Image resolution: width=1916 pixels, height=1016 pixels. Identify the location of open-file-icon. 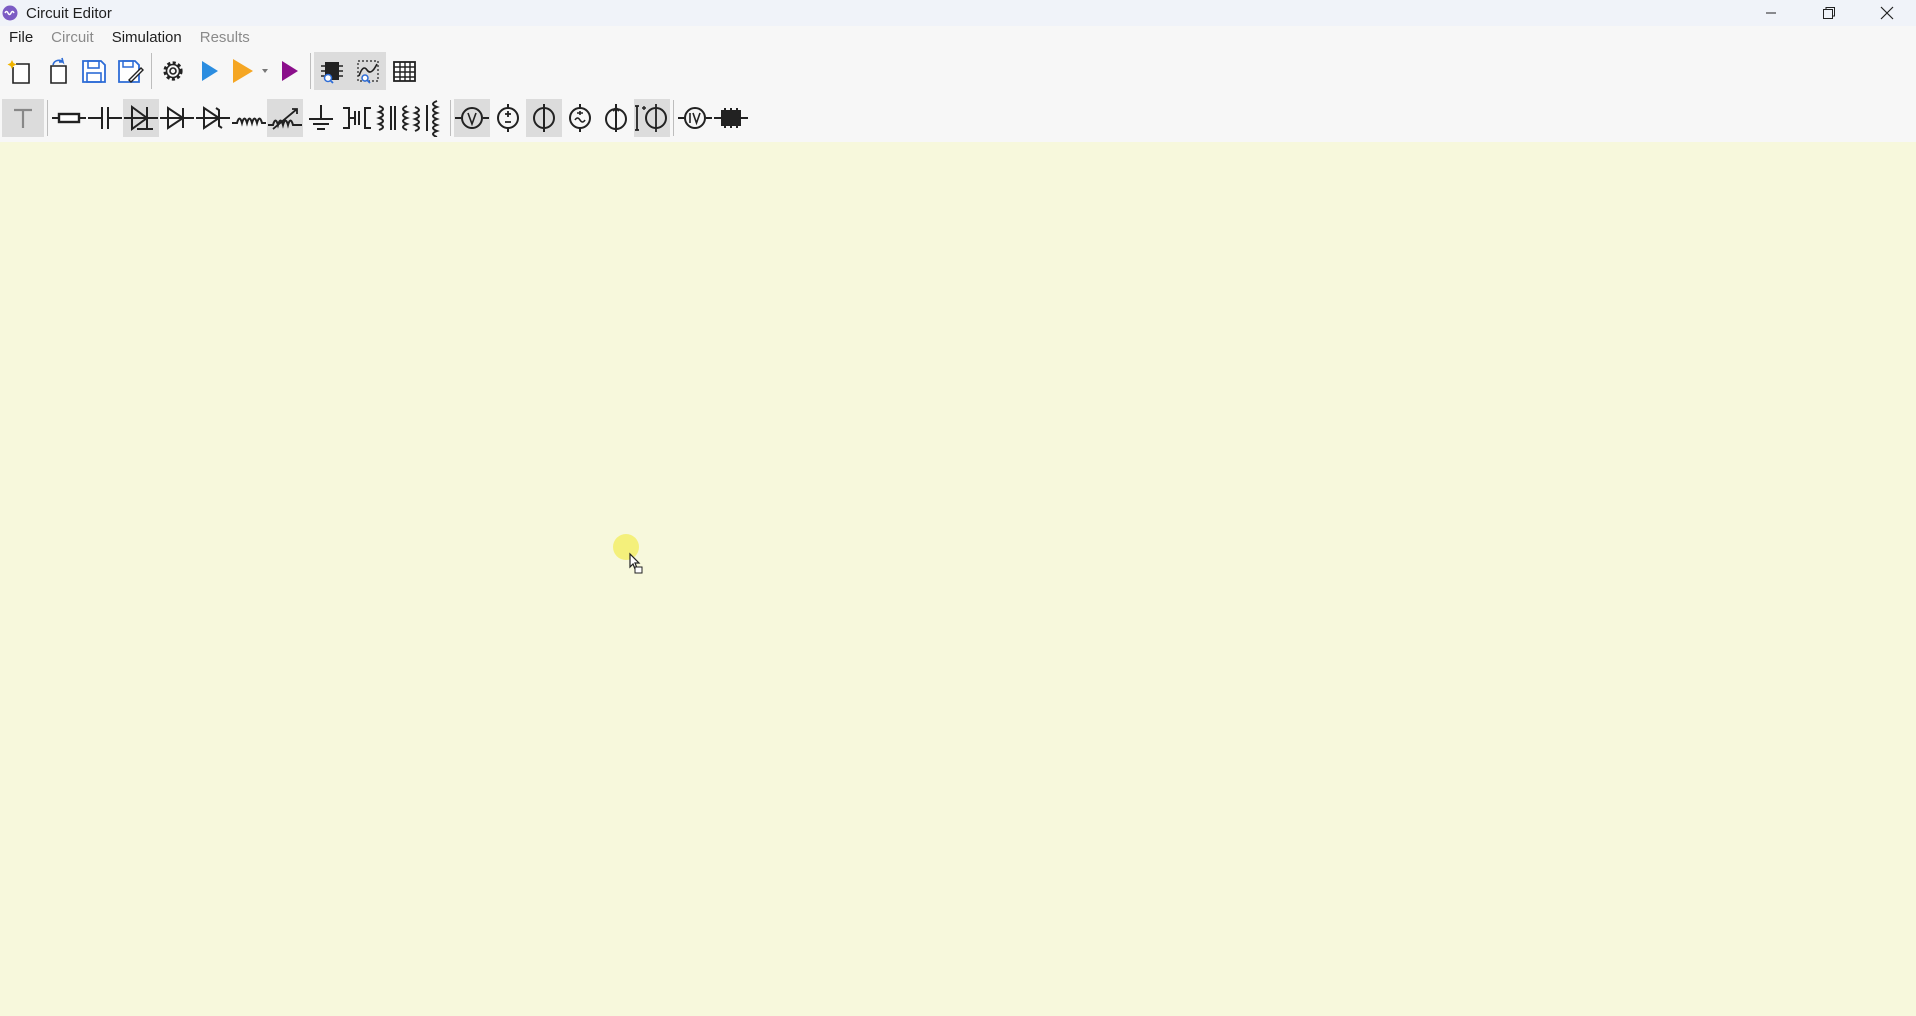
(58, 70).